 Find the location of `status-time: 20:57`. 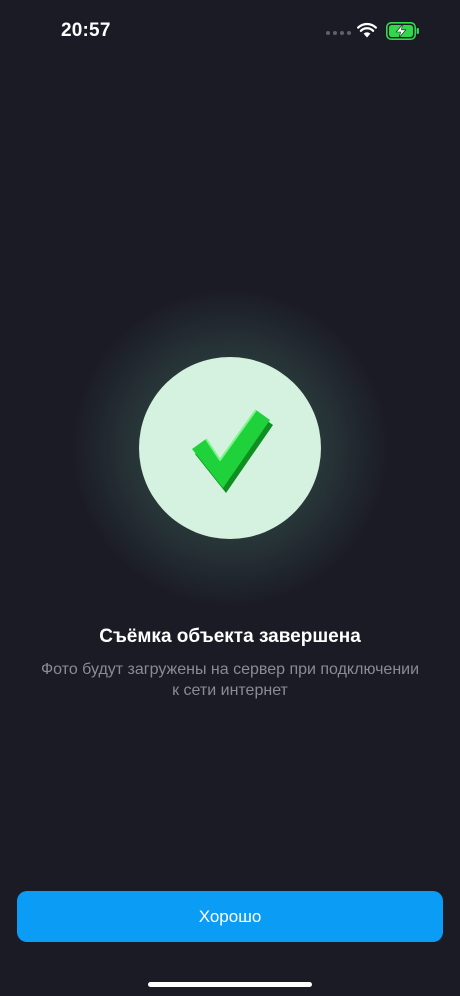

status-time: 20:57 is located at coordinates (86, 30).